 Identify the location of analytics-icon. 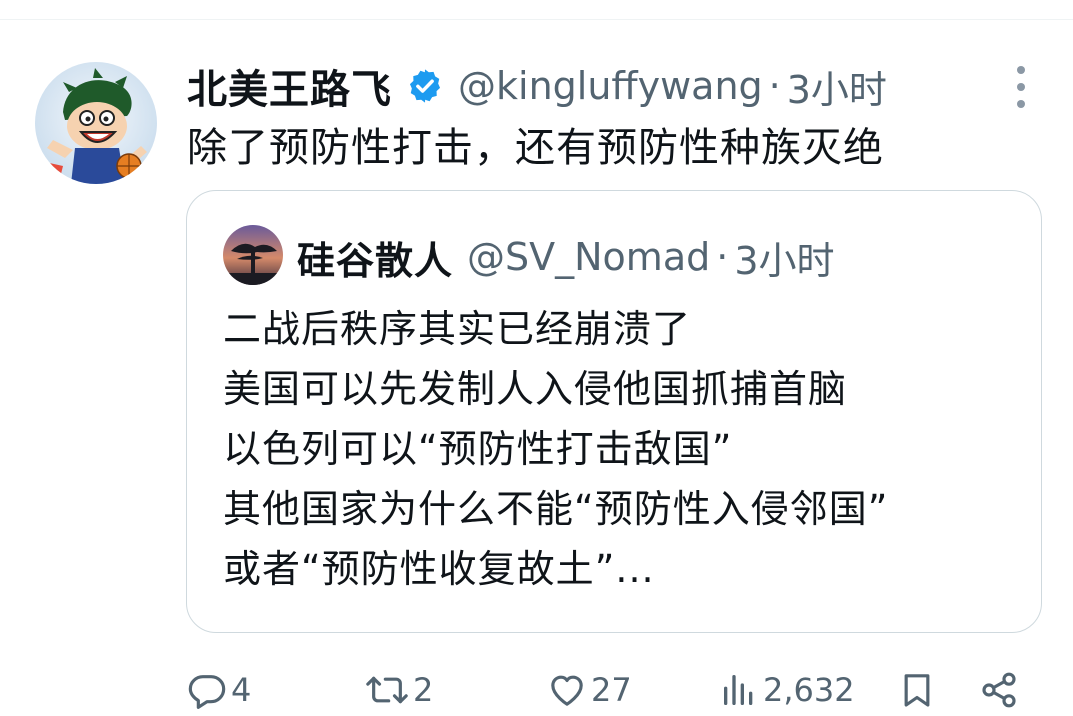
(739, 690).